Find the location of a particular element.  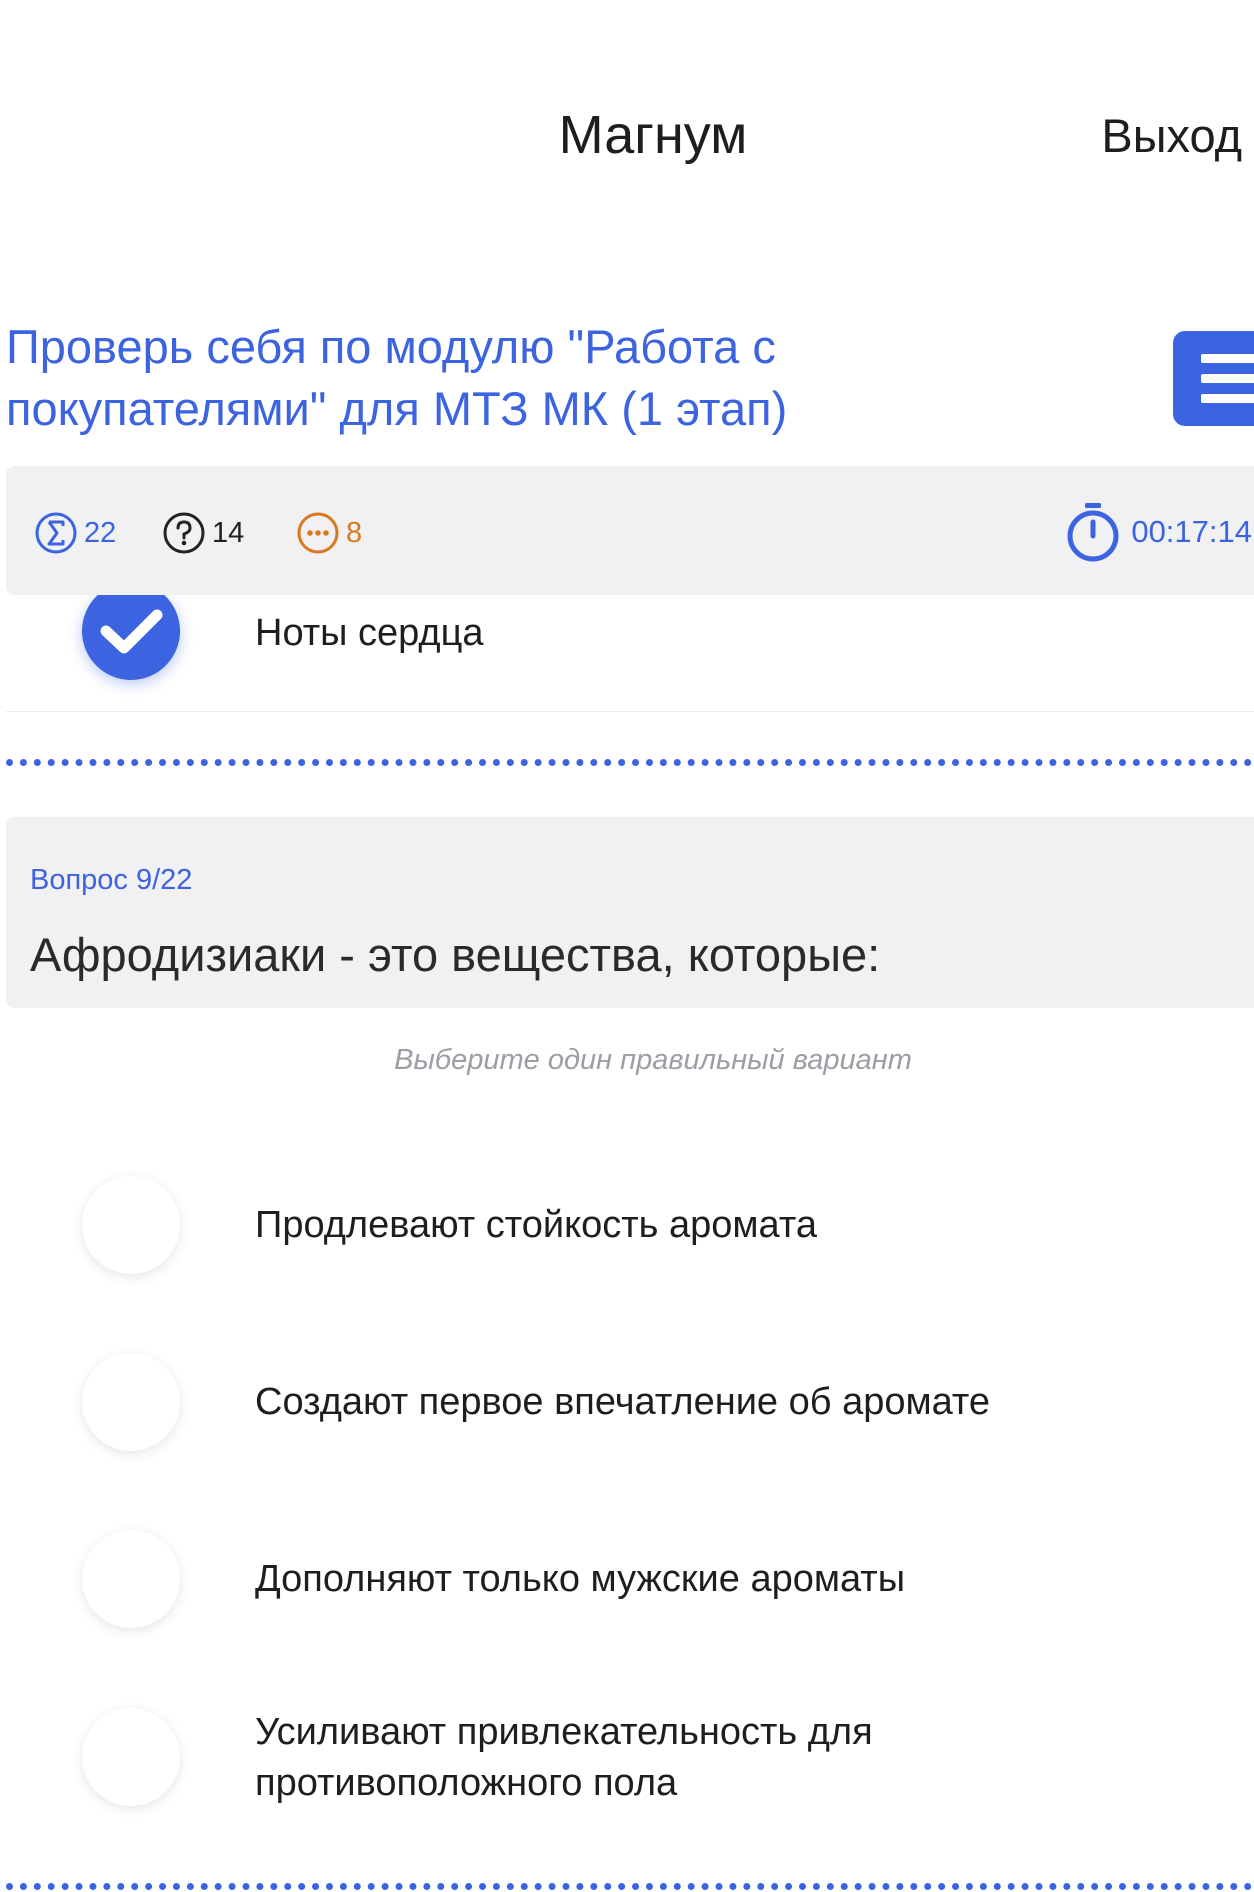

divider is located at coordinates (630, 711).